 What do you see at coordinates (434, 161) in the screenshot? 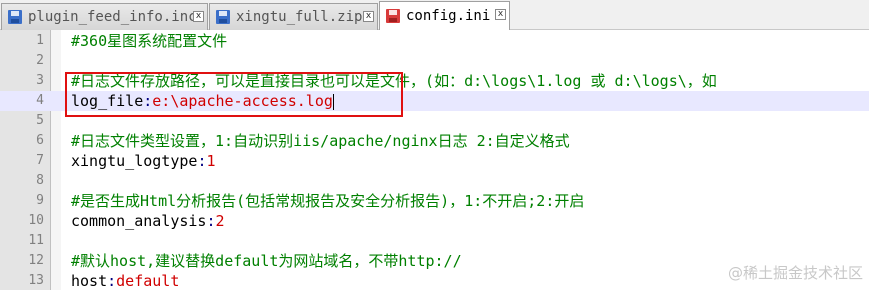
I see `editor-line: 7 xingtu_logtype:1` at bounding box center [434, 161].